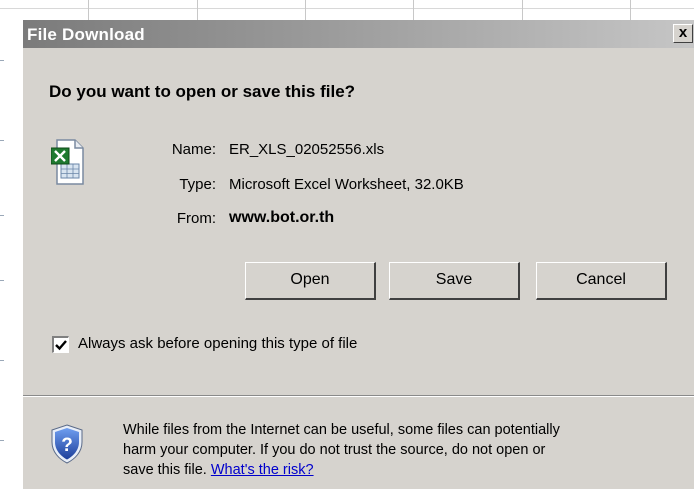  I want to click on cancel-button: Cancel, so click(601, 281).